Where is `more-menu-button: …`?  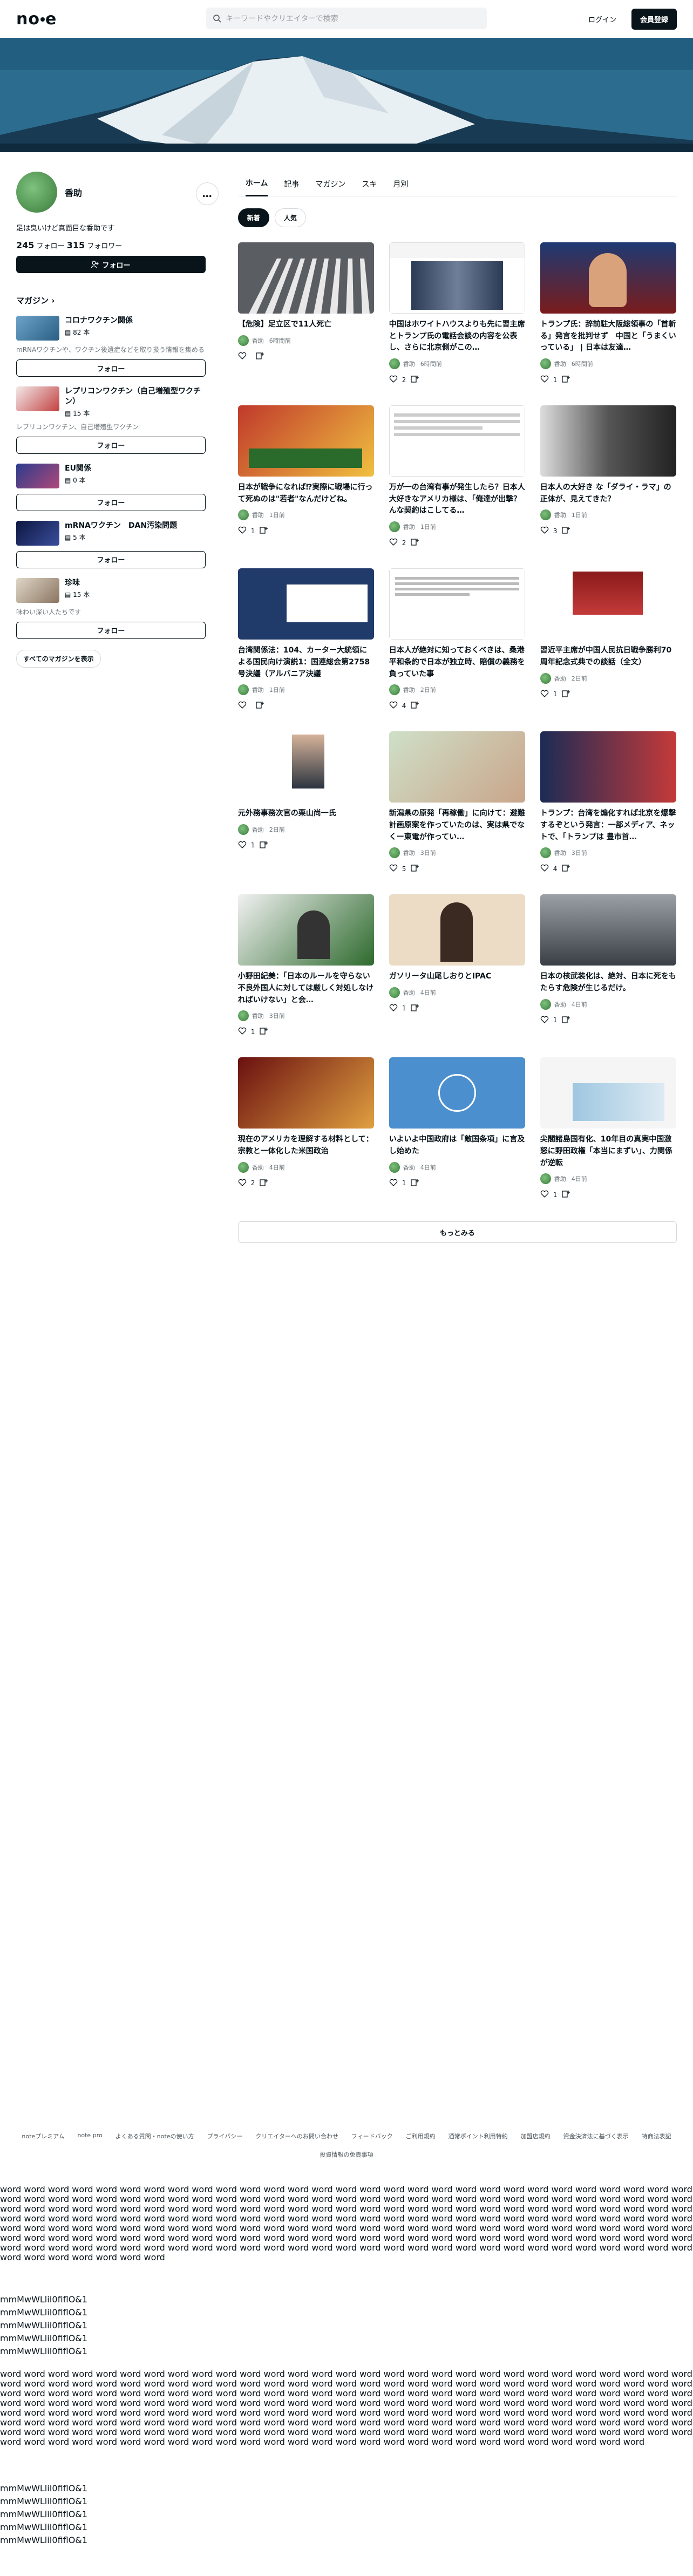
more-menu-button: … is located at coordinates (207, 193).